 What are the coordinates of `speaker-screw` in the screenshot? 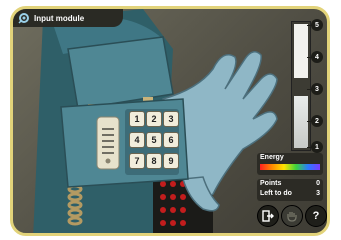 It's located at (108, 161).